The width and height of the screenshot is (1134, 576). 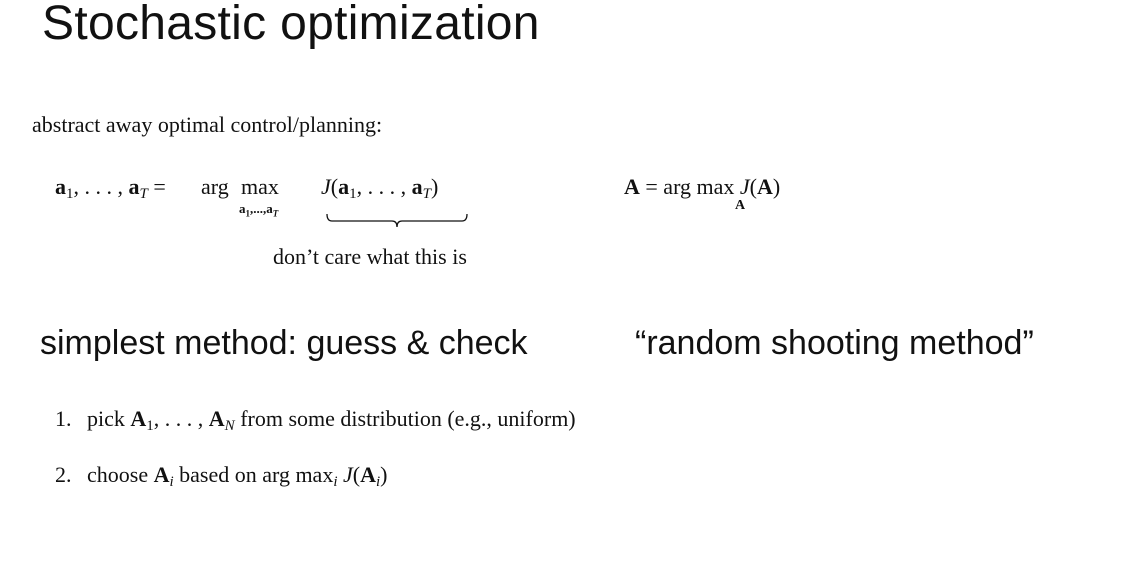 What do you see at coordinates (834, 343) in the screenshot?
I see `method-nickname: “random shooting method”` at bounding box center [834, 343].